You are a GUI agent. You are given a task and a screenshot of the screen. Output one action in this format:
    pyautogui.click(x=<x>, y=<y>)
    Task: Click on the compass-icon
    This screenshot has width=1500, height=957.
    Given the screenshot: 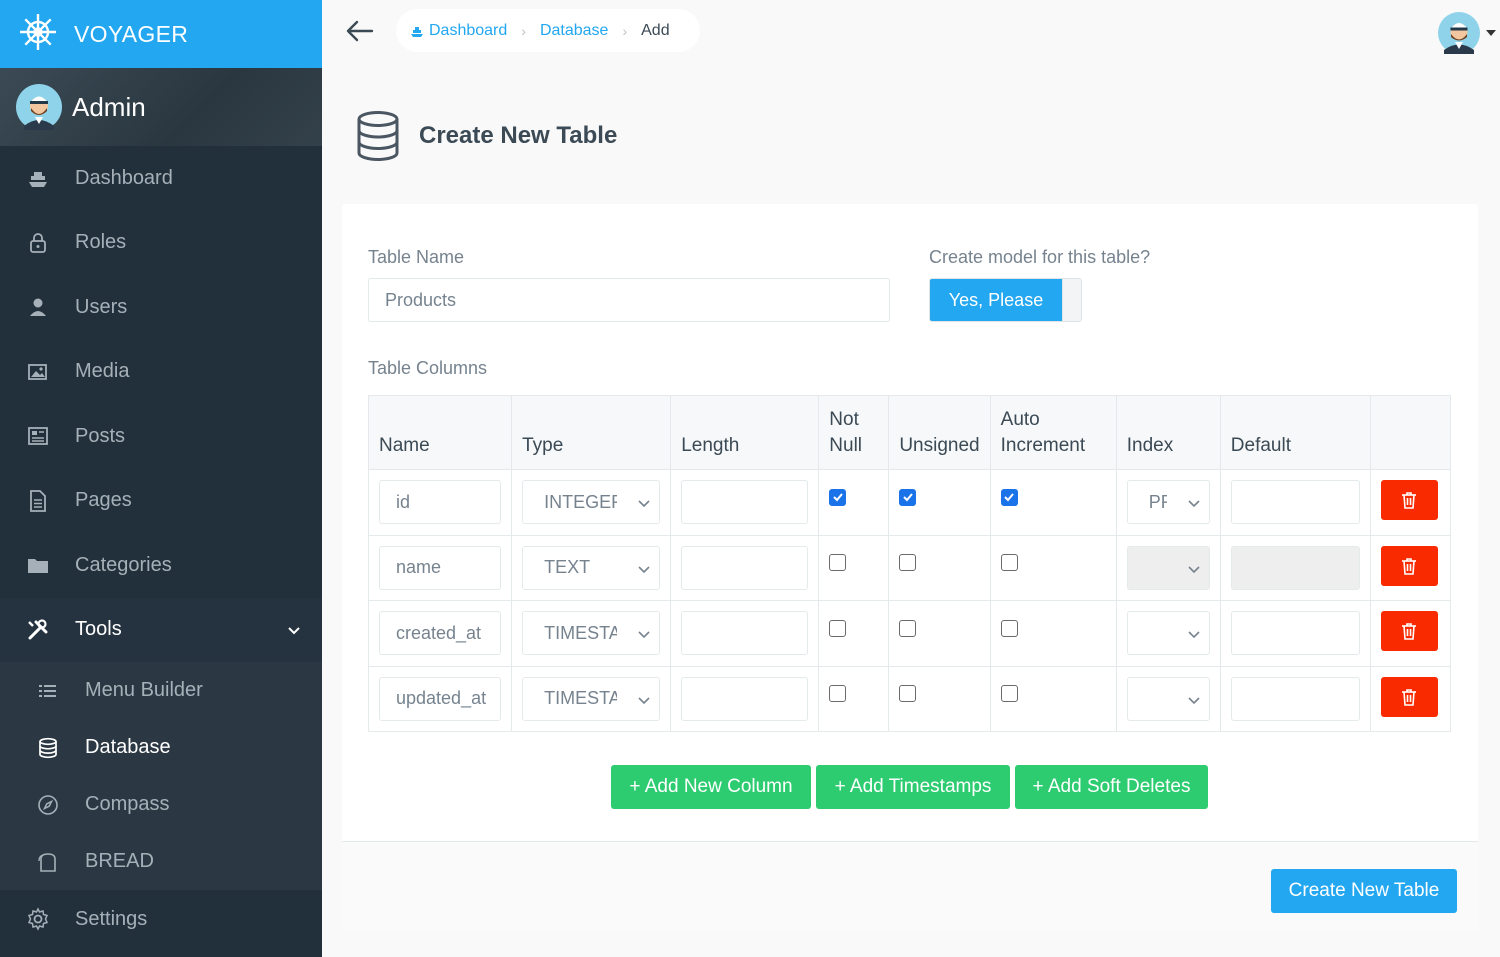 What is the action you would take?
    pyautogui.click(x=48, y=805)
    